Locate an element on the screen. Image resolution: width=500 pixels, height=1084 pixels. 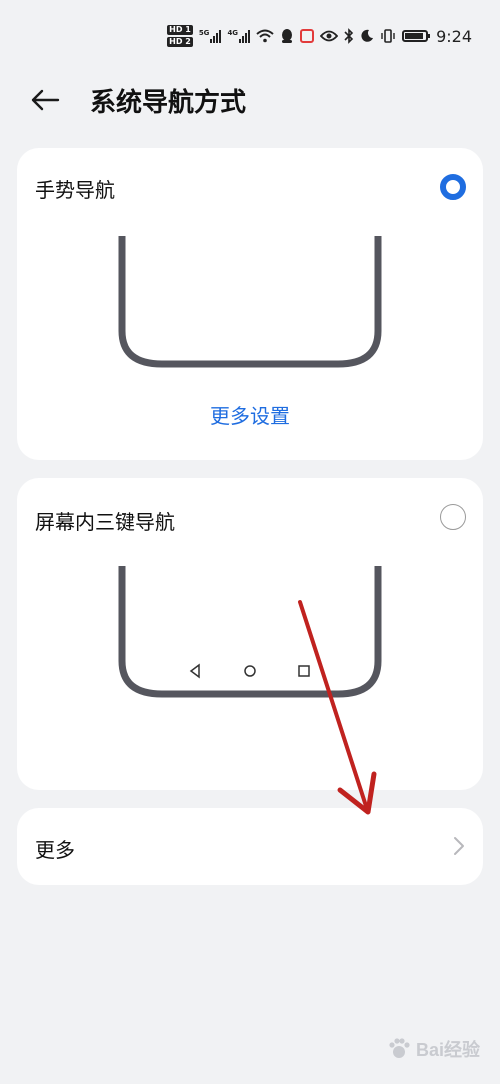
signal-4g-icon: 4G is located at coordinates (239, 36).